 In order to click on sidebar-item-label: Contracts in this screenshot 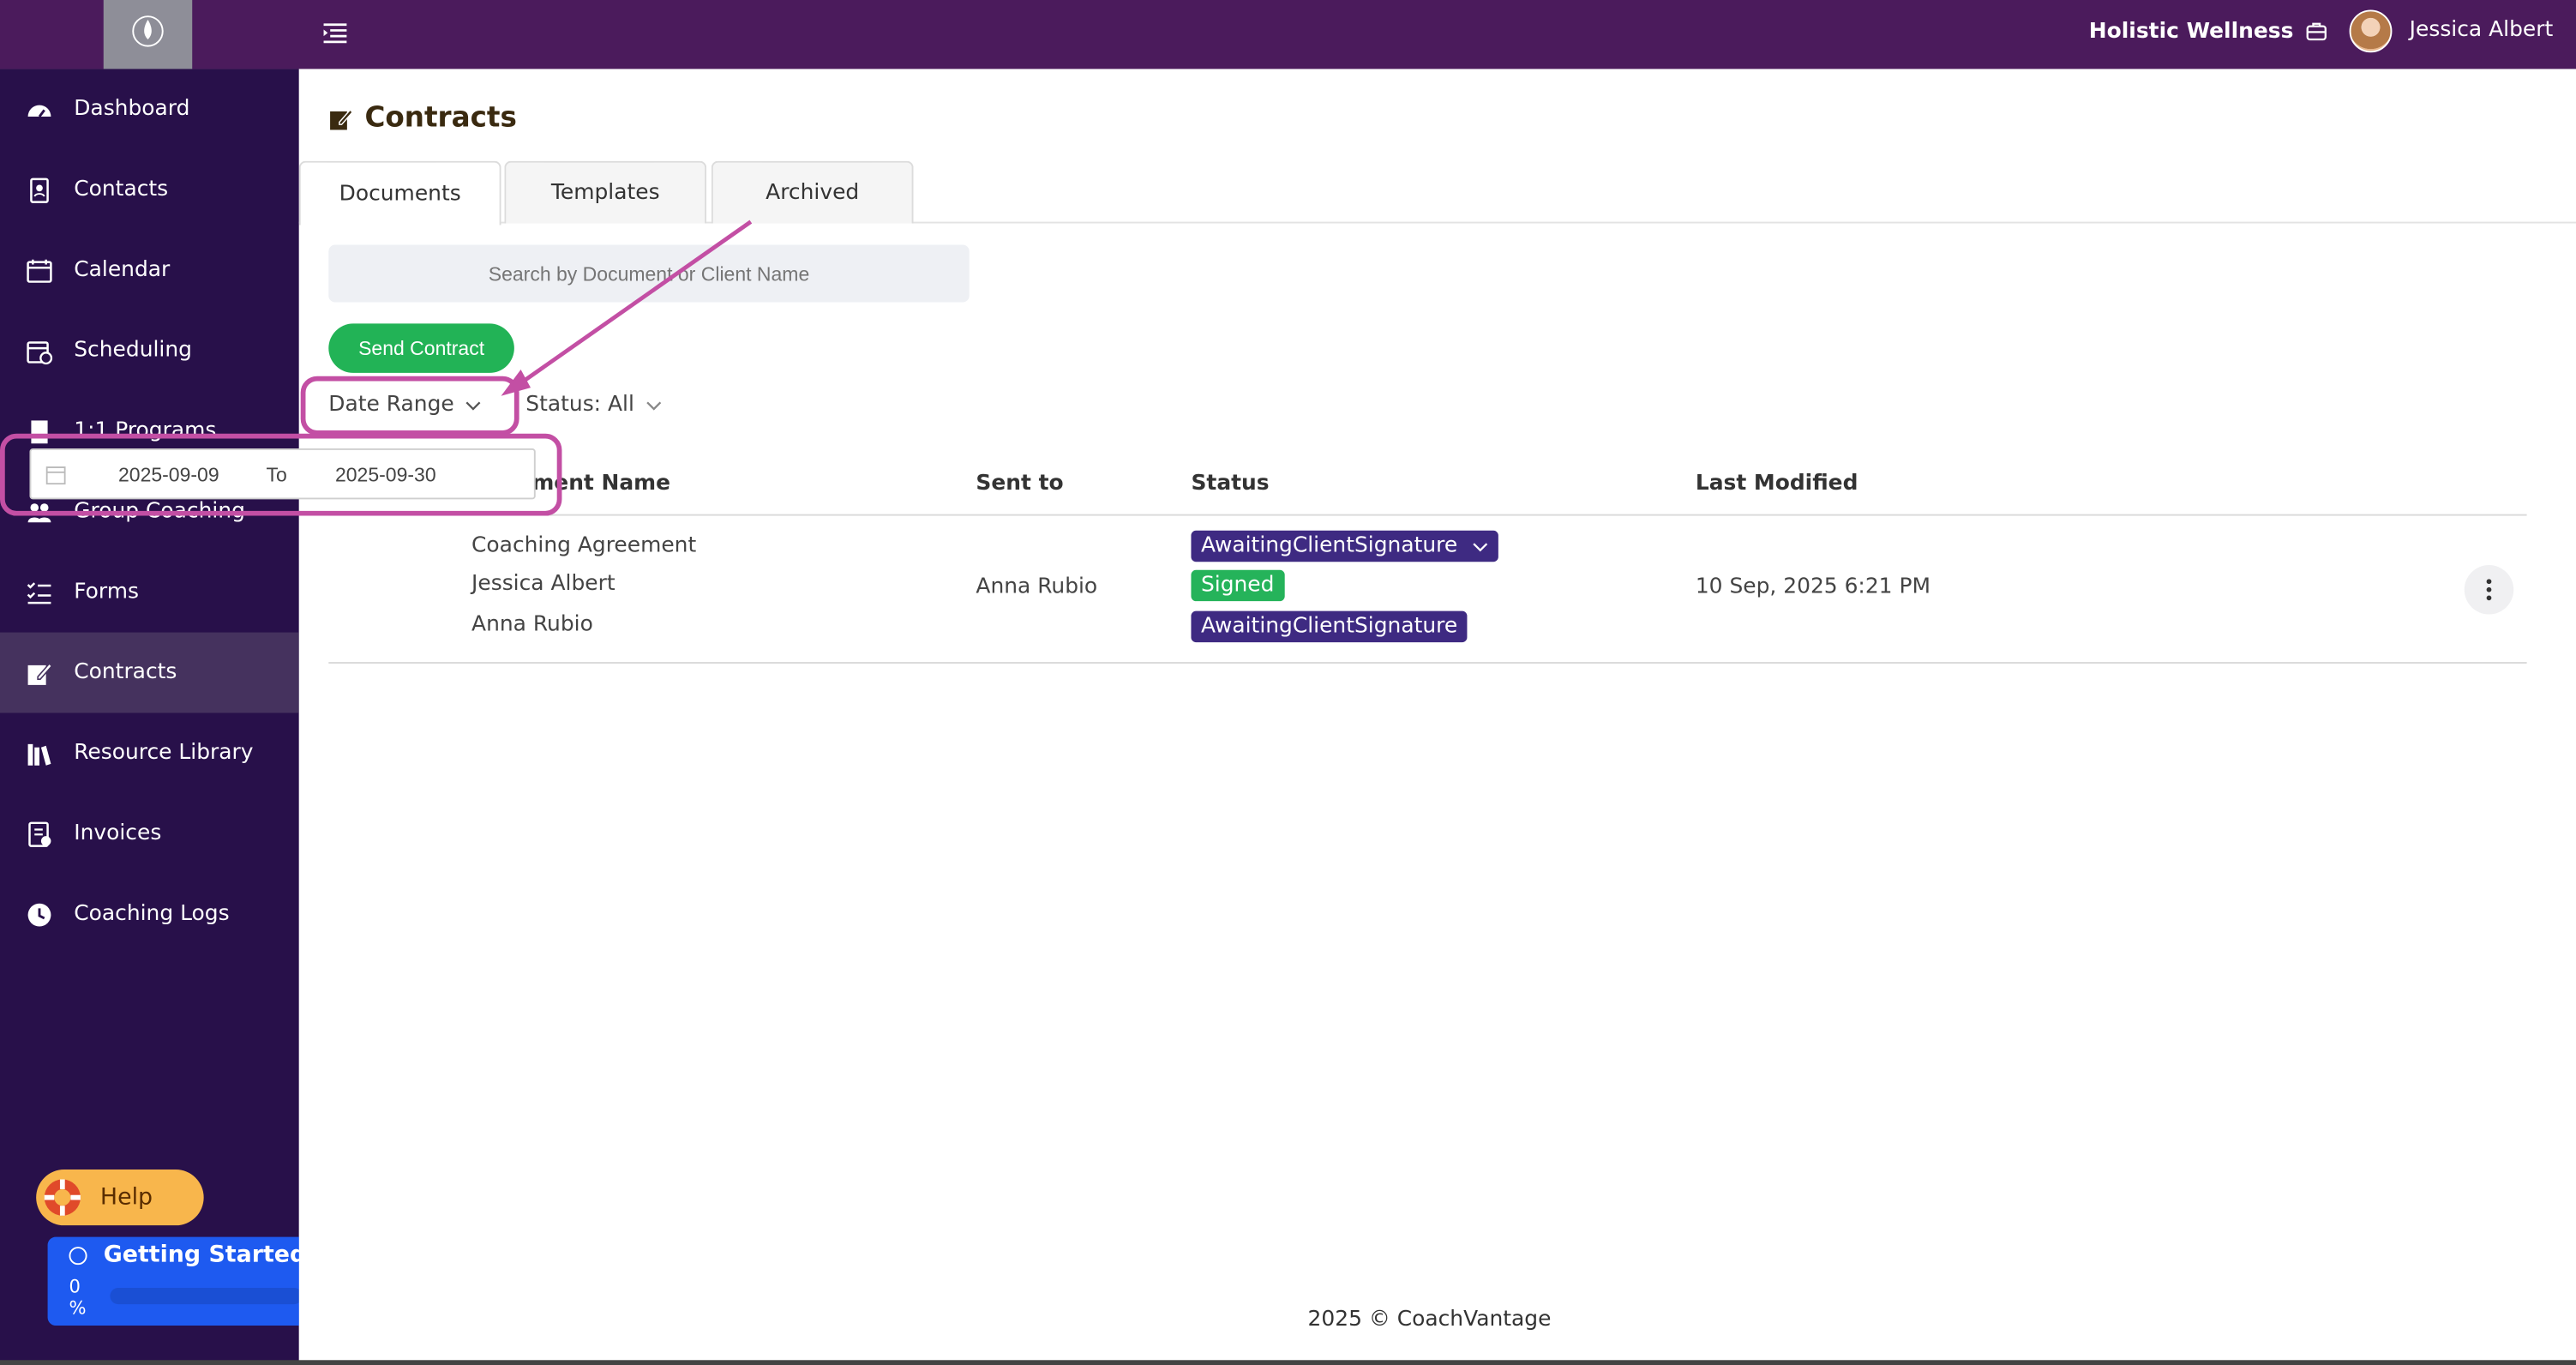, I will do `click(125, 673)`.